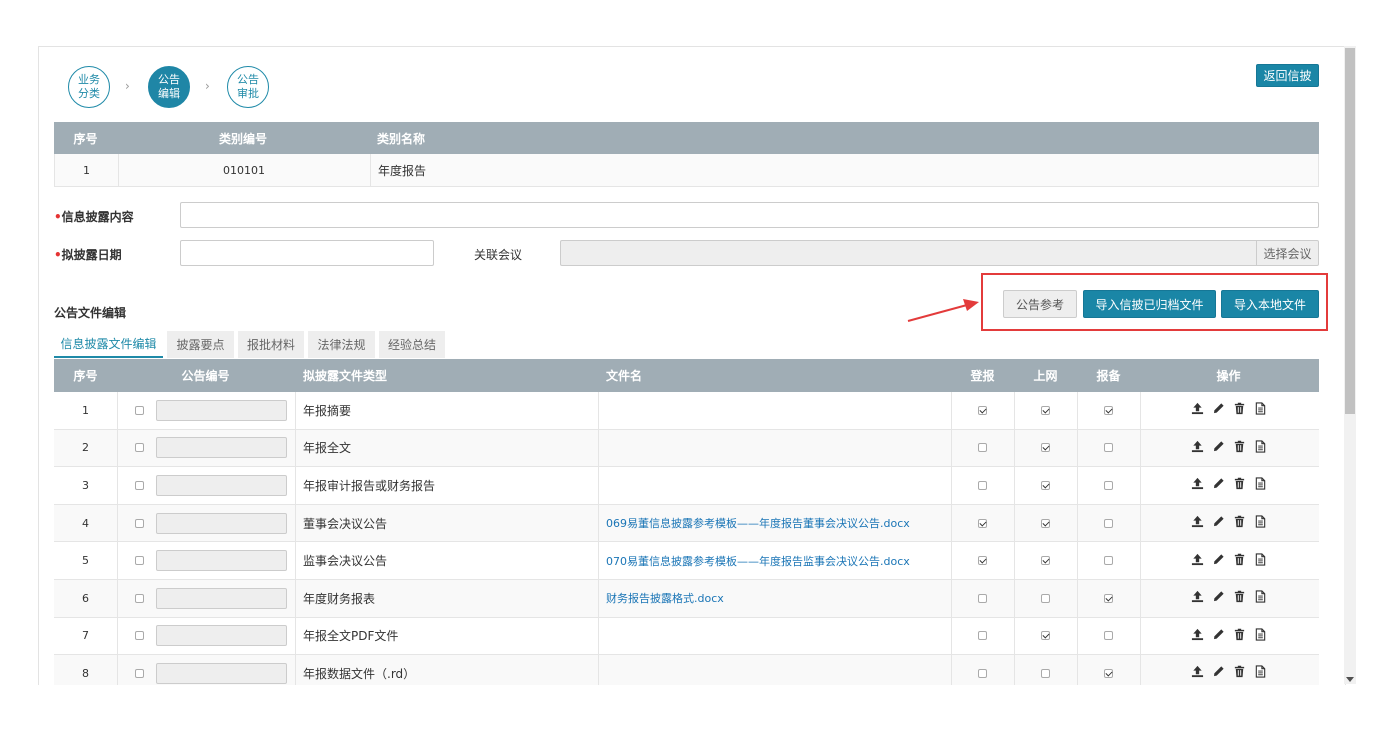 The width and height of the screenshot is (1397, 738). What do you see at coordinates (778, 560) in the screenshot?
I see `file-name-link: 070易董信息披露参考模板——年度报告监事会决议公告.docx` at bounding box center [778, 560].